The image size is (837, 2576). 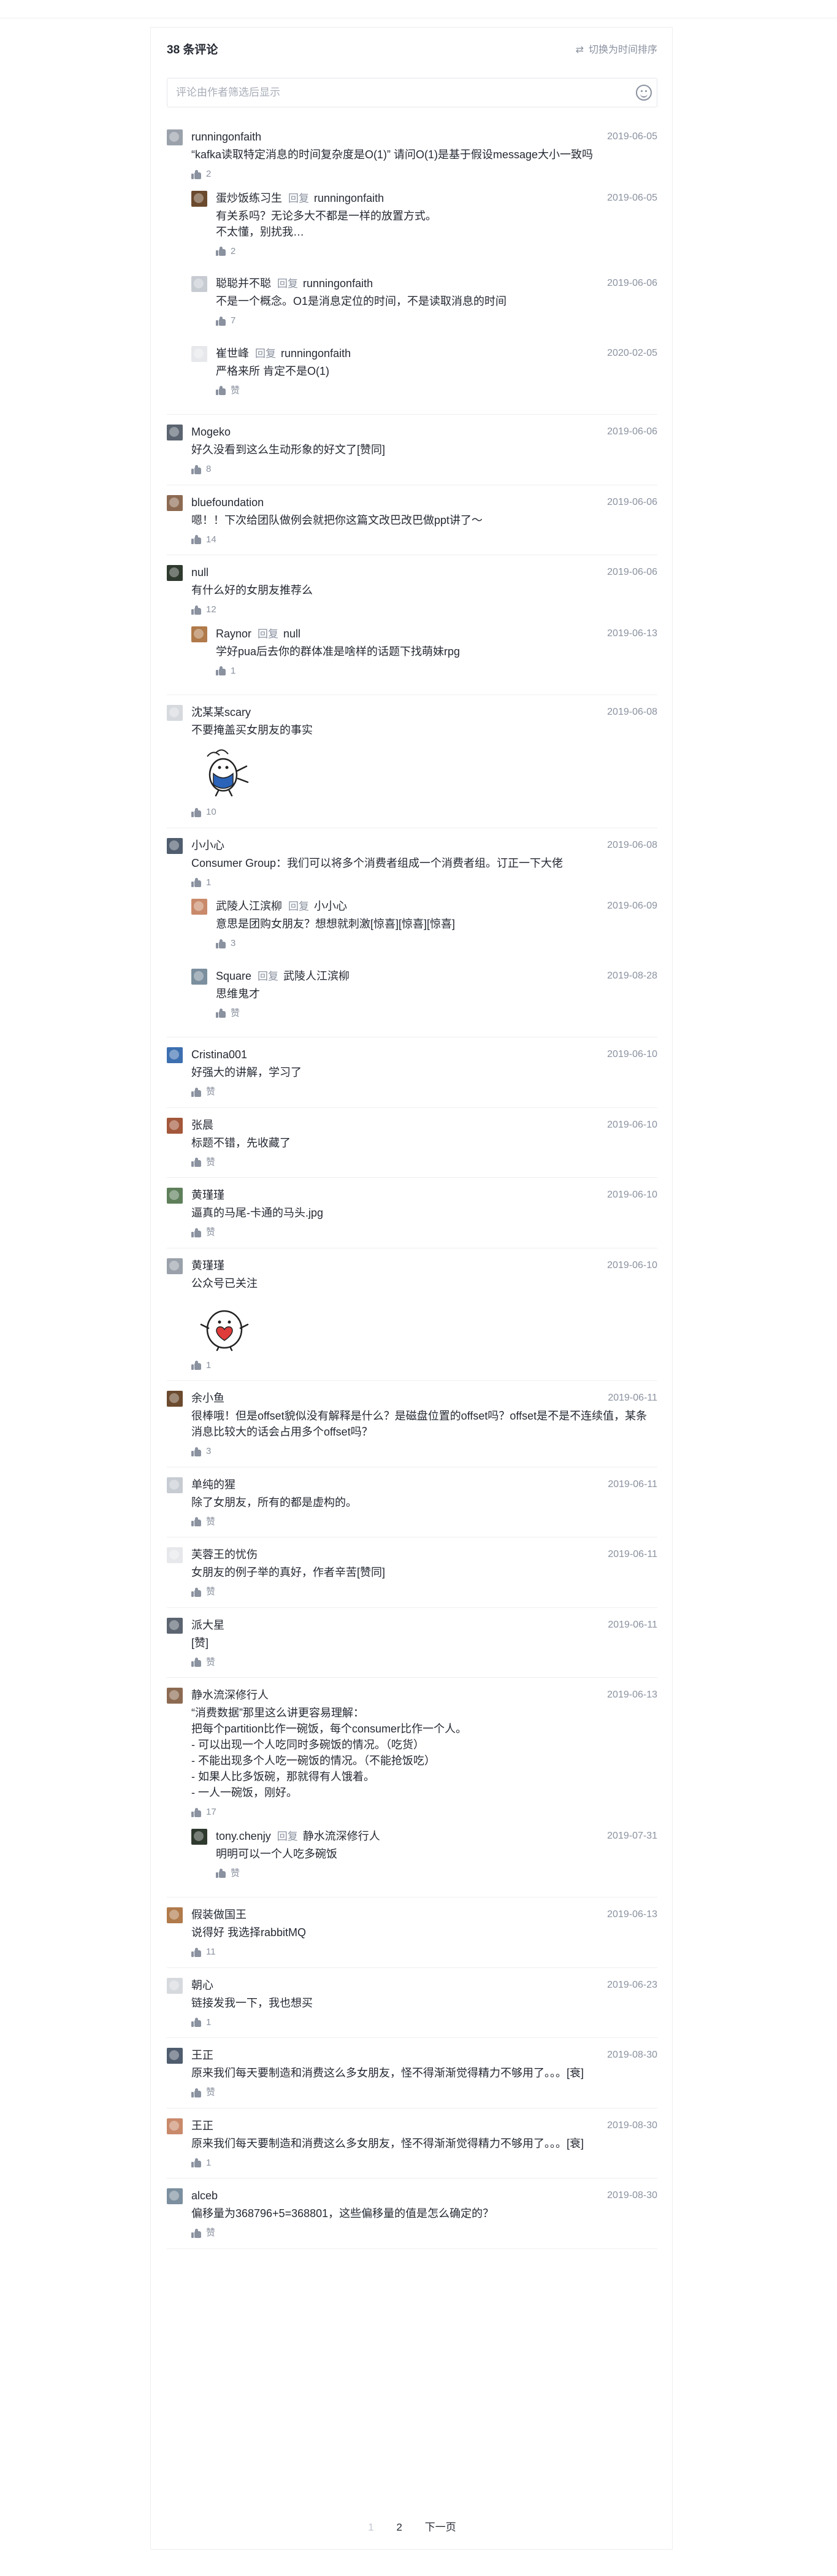 I want to click on like-button: 17, so click(x=203, y=1812).